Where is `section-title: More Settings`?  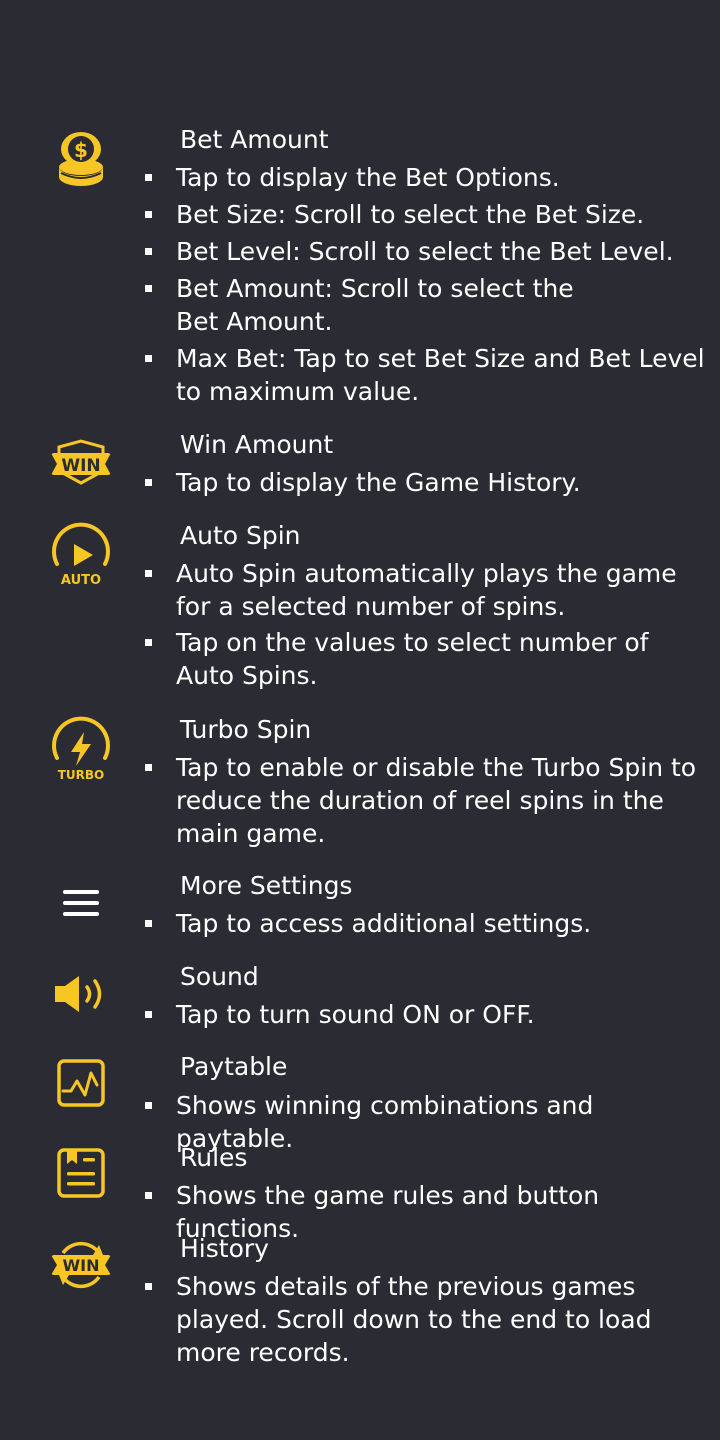
section-title: More Settings is located at coordinates (266, 885).